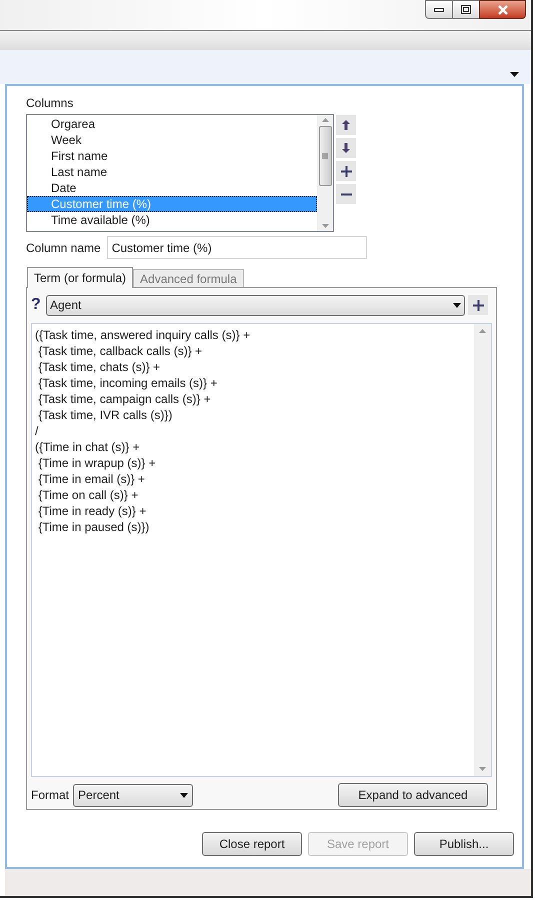 This screenshot has height=900, width=535. What do you see at coordinates (93, 527) in the screenshot?
I see `formula-line: {Time in paused (s)})` at bounding box center [93, 527].